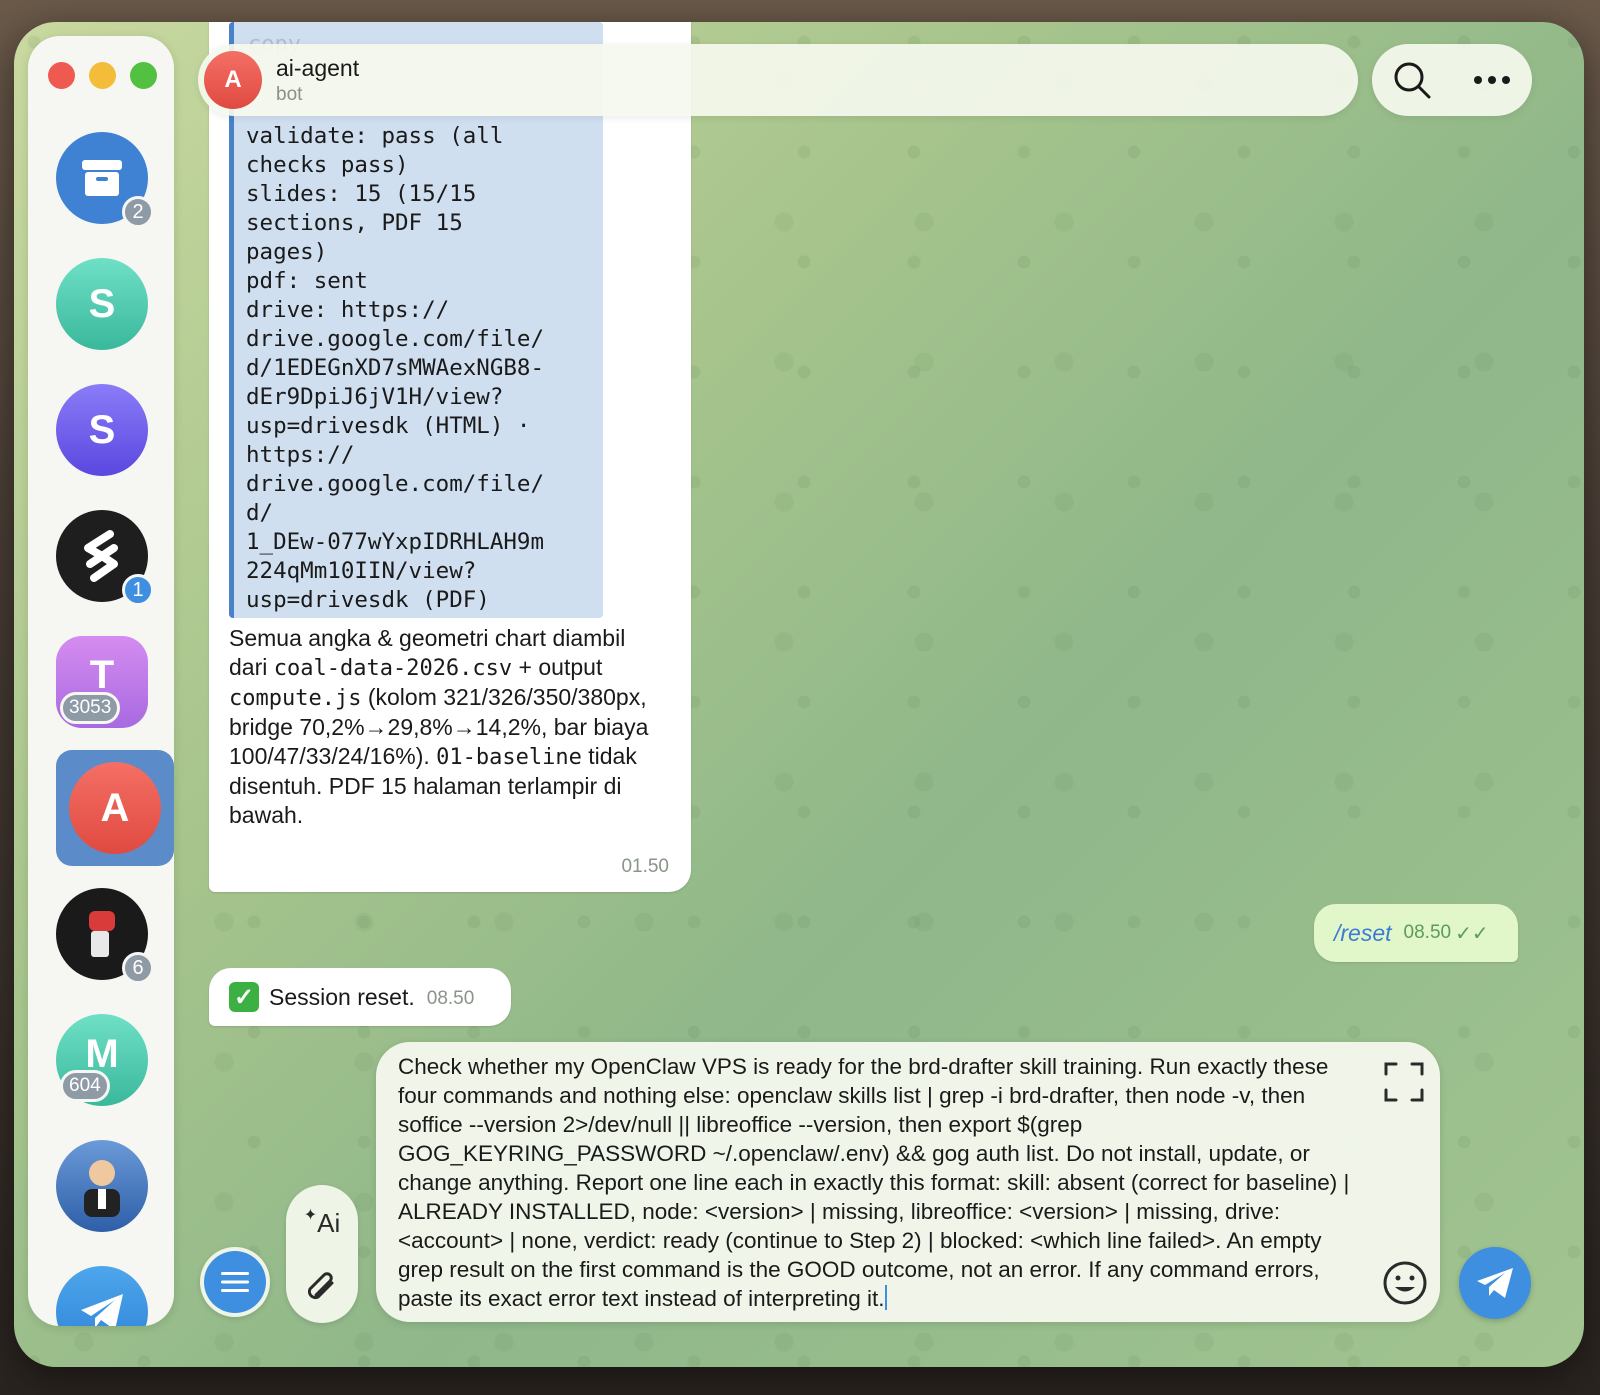 The width and height of the screenshot is (1600, 1395). I want to click on message-user-reset: /reset 08.50 ✓✓, so click(1416, 933).